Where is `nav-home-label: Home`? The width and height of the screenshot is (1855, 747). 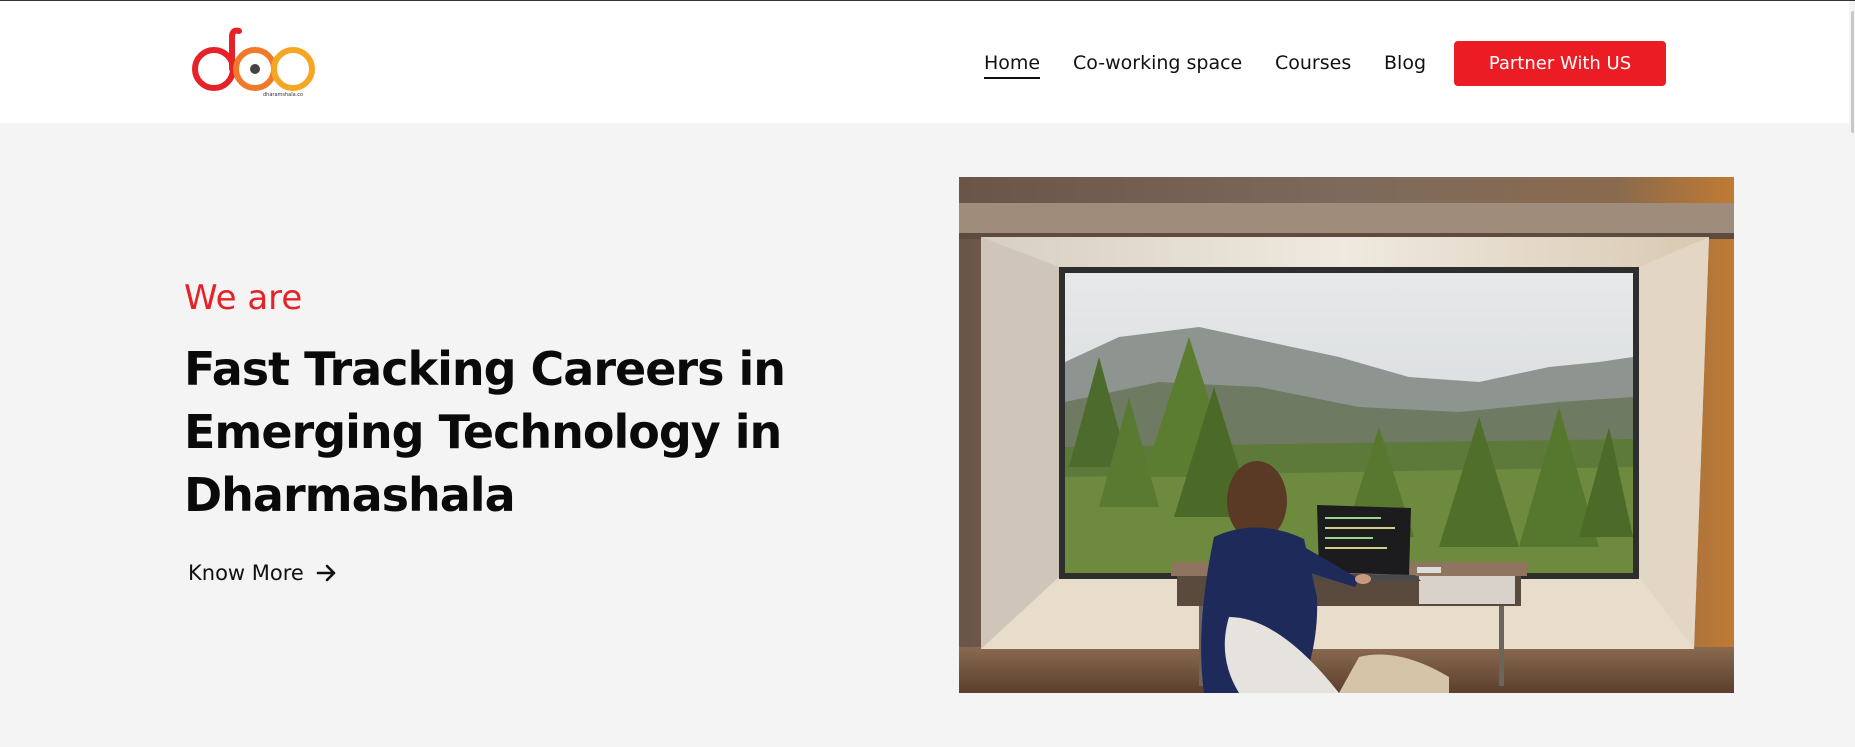 nav-home-label: Home is located at coordinates (1012, 63).